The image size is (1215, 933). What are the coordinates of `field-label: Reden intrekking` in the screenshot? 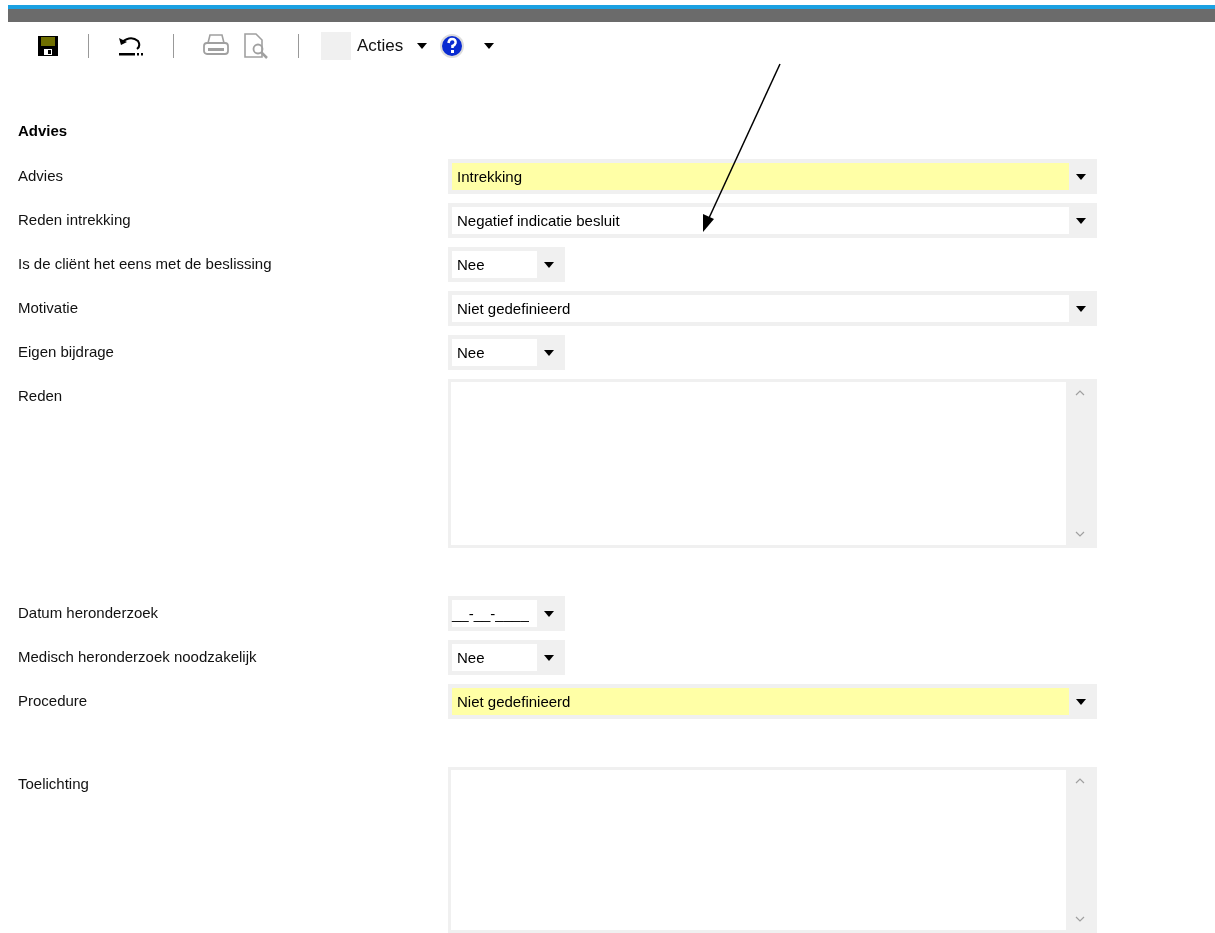 It's located at (75, 219).